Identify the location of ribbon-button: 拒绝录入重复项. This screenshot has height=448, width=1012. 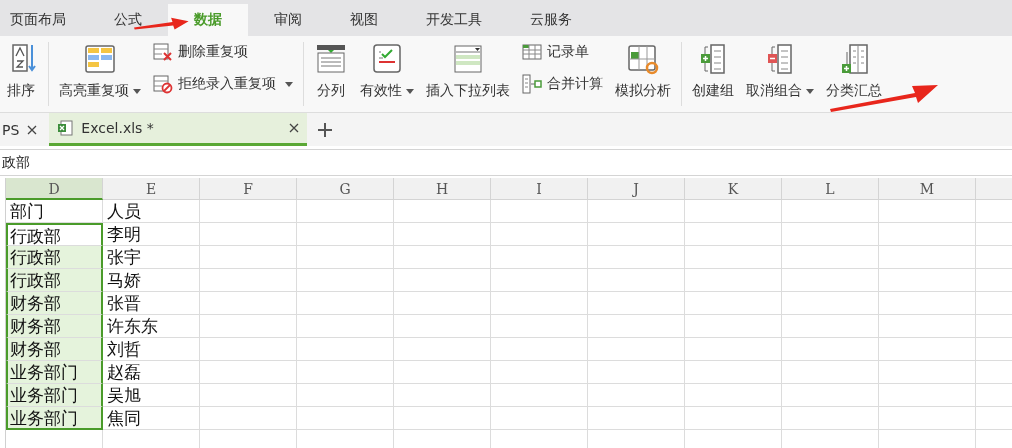
(223, 84).